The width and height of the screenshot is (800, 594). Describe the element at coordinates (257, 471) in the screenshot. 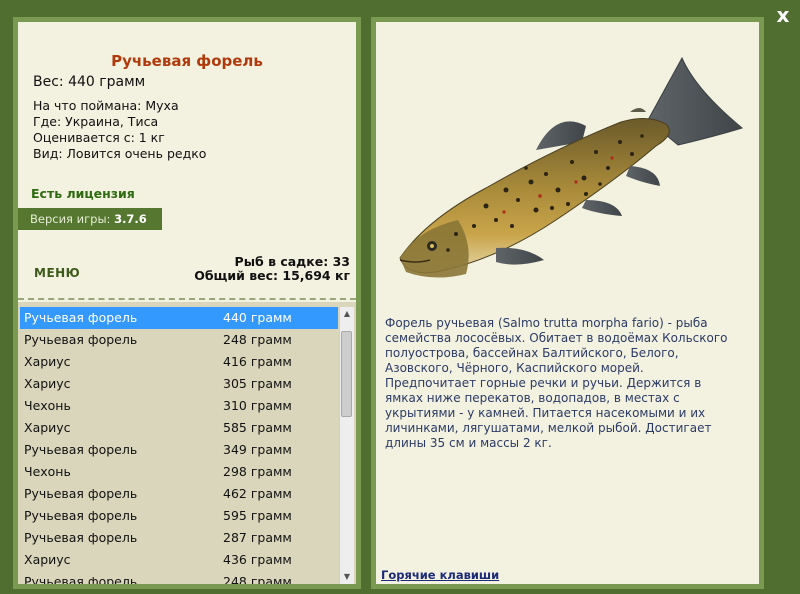

I see `catch-fish-weight: 298 грамм` at that location.